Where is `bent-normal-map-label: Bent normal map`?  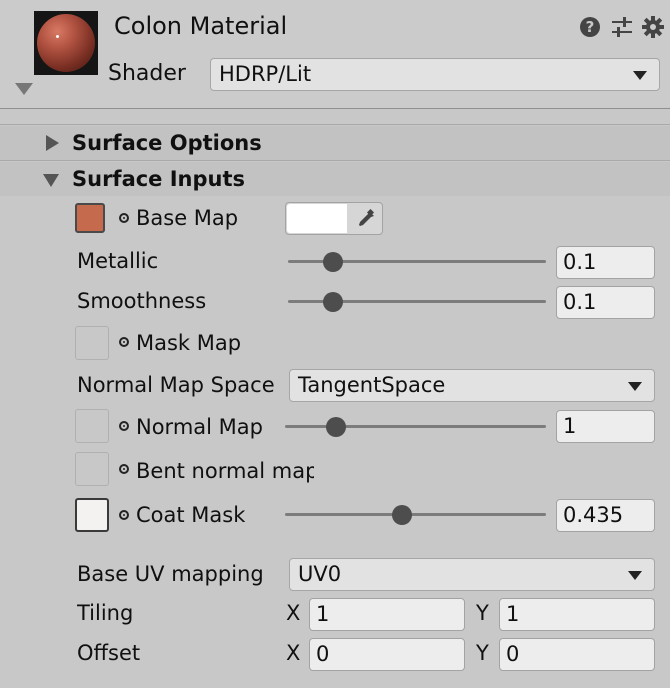 bent-normal-map-label: Bent normal map is located at coordinates (225, 471).